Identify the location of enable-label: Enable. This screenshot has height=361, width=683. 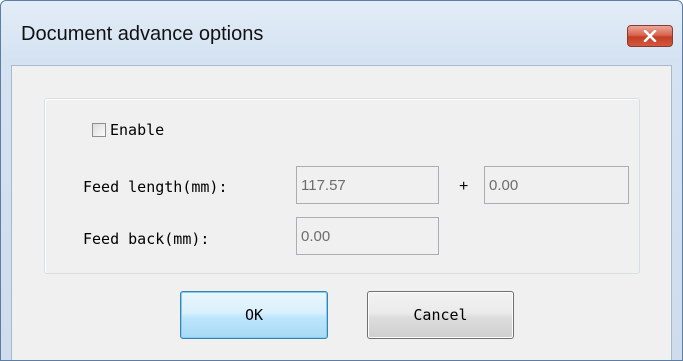
(137, 130).